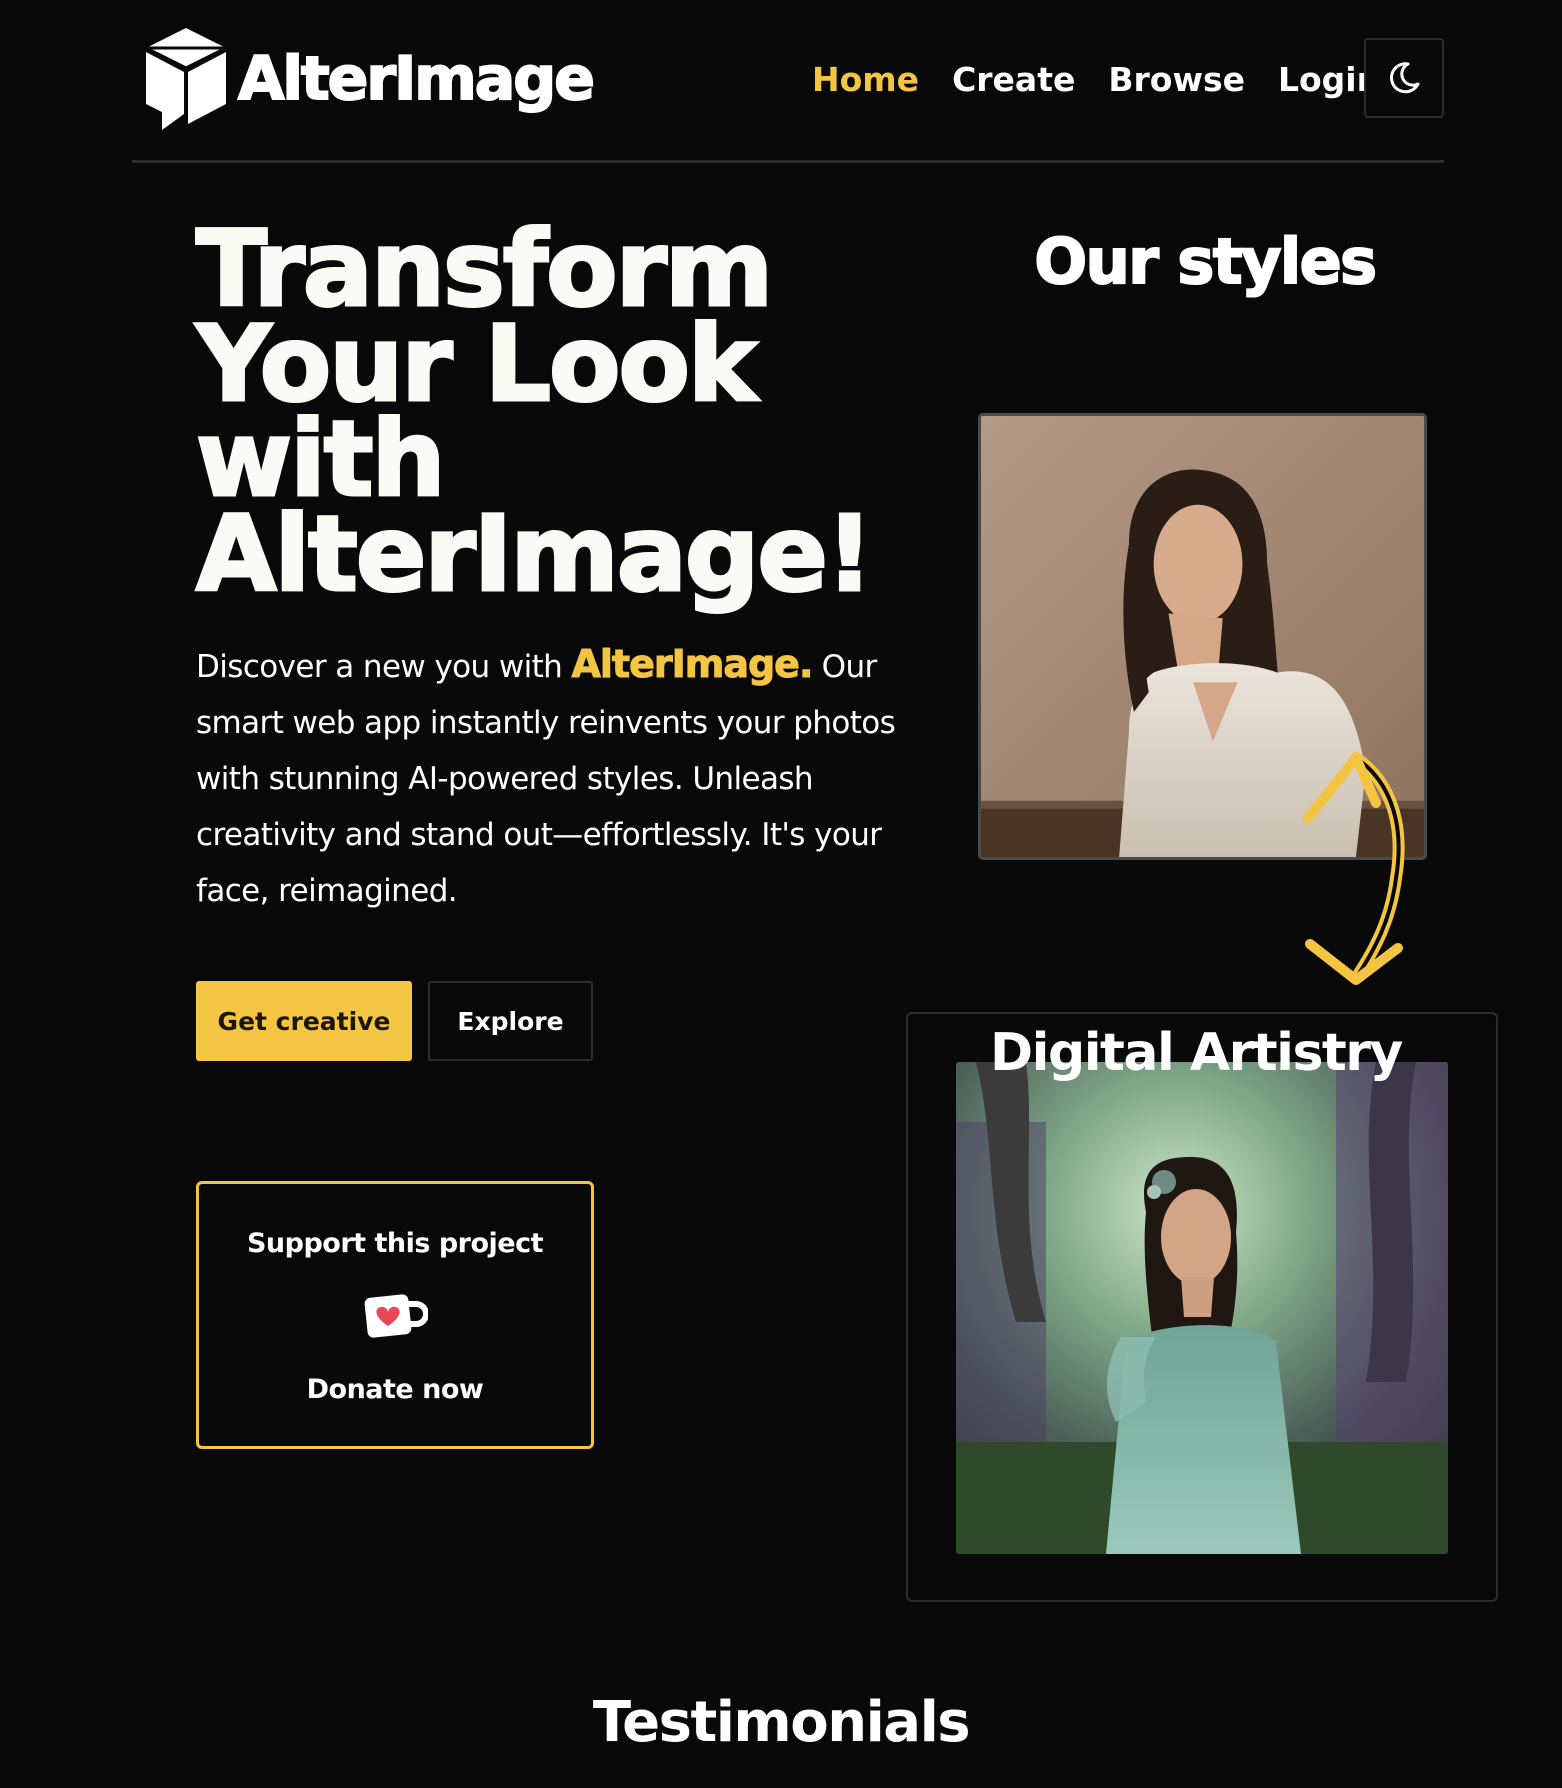  Describe the element at coordinates (1176, 80) in the screenshot. I see `nav-link-browse: Browse` at that location.